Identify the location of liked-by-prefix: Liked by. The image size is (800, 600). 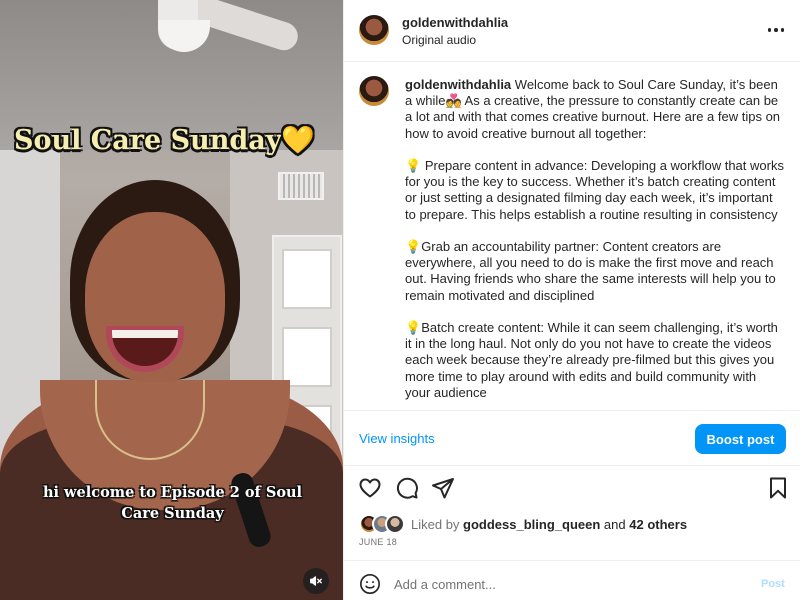
(435, 524).